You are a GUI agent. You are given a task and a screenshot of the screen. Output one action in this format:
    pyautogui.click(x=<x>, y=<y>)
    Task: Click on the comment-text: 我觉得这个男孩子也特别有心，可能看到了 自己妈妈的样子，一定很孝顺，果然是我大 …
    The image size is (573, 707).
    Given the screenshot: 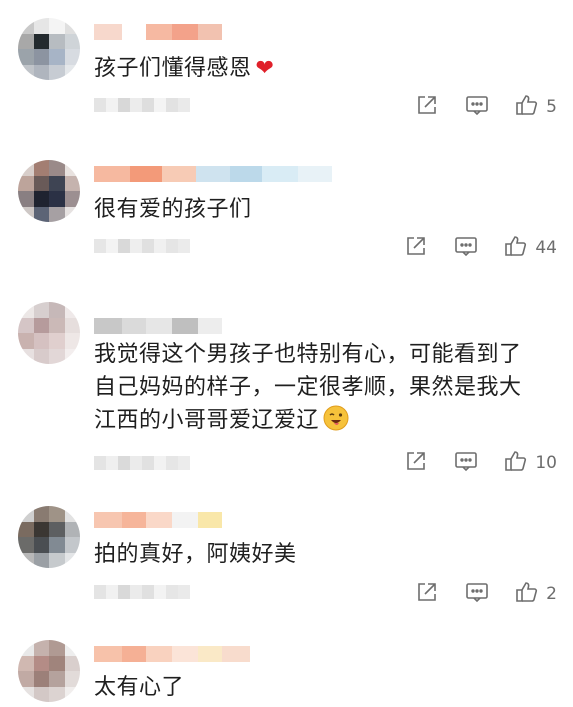 What is the action you would take?
    pyautogui.click(x=308, y=387)
    